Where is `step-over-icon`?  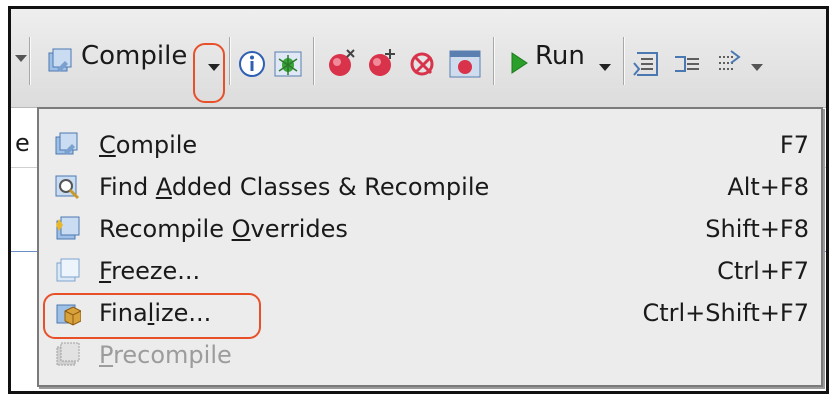 step-over-icon is located at coordinates (647, 64).